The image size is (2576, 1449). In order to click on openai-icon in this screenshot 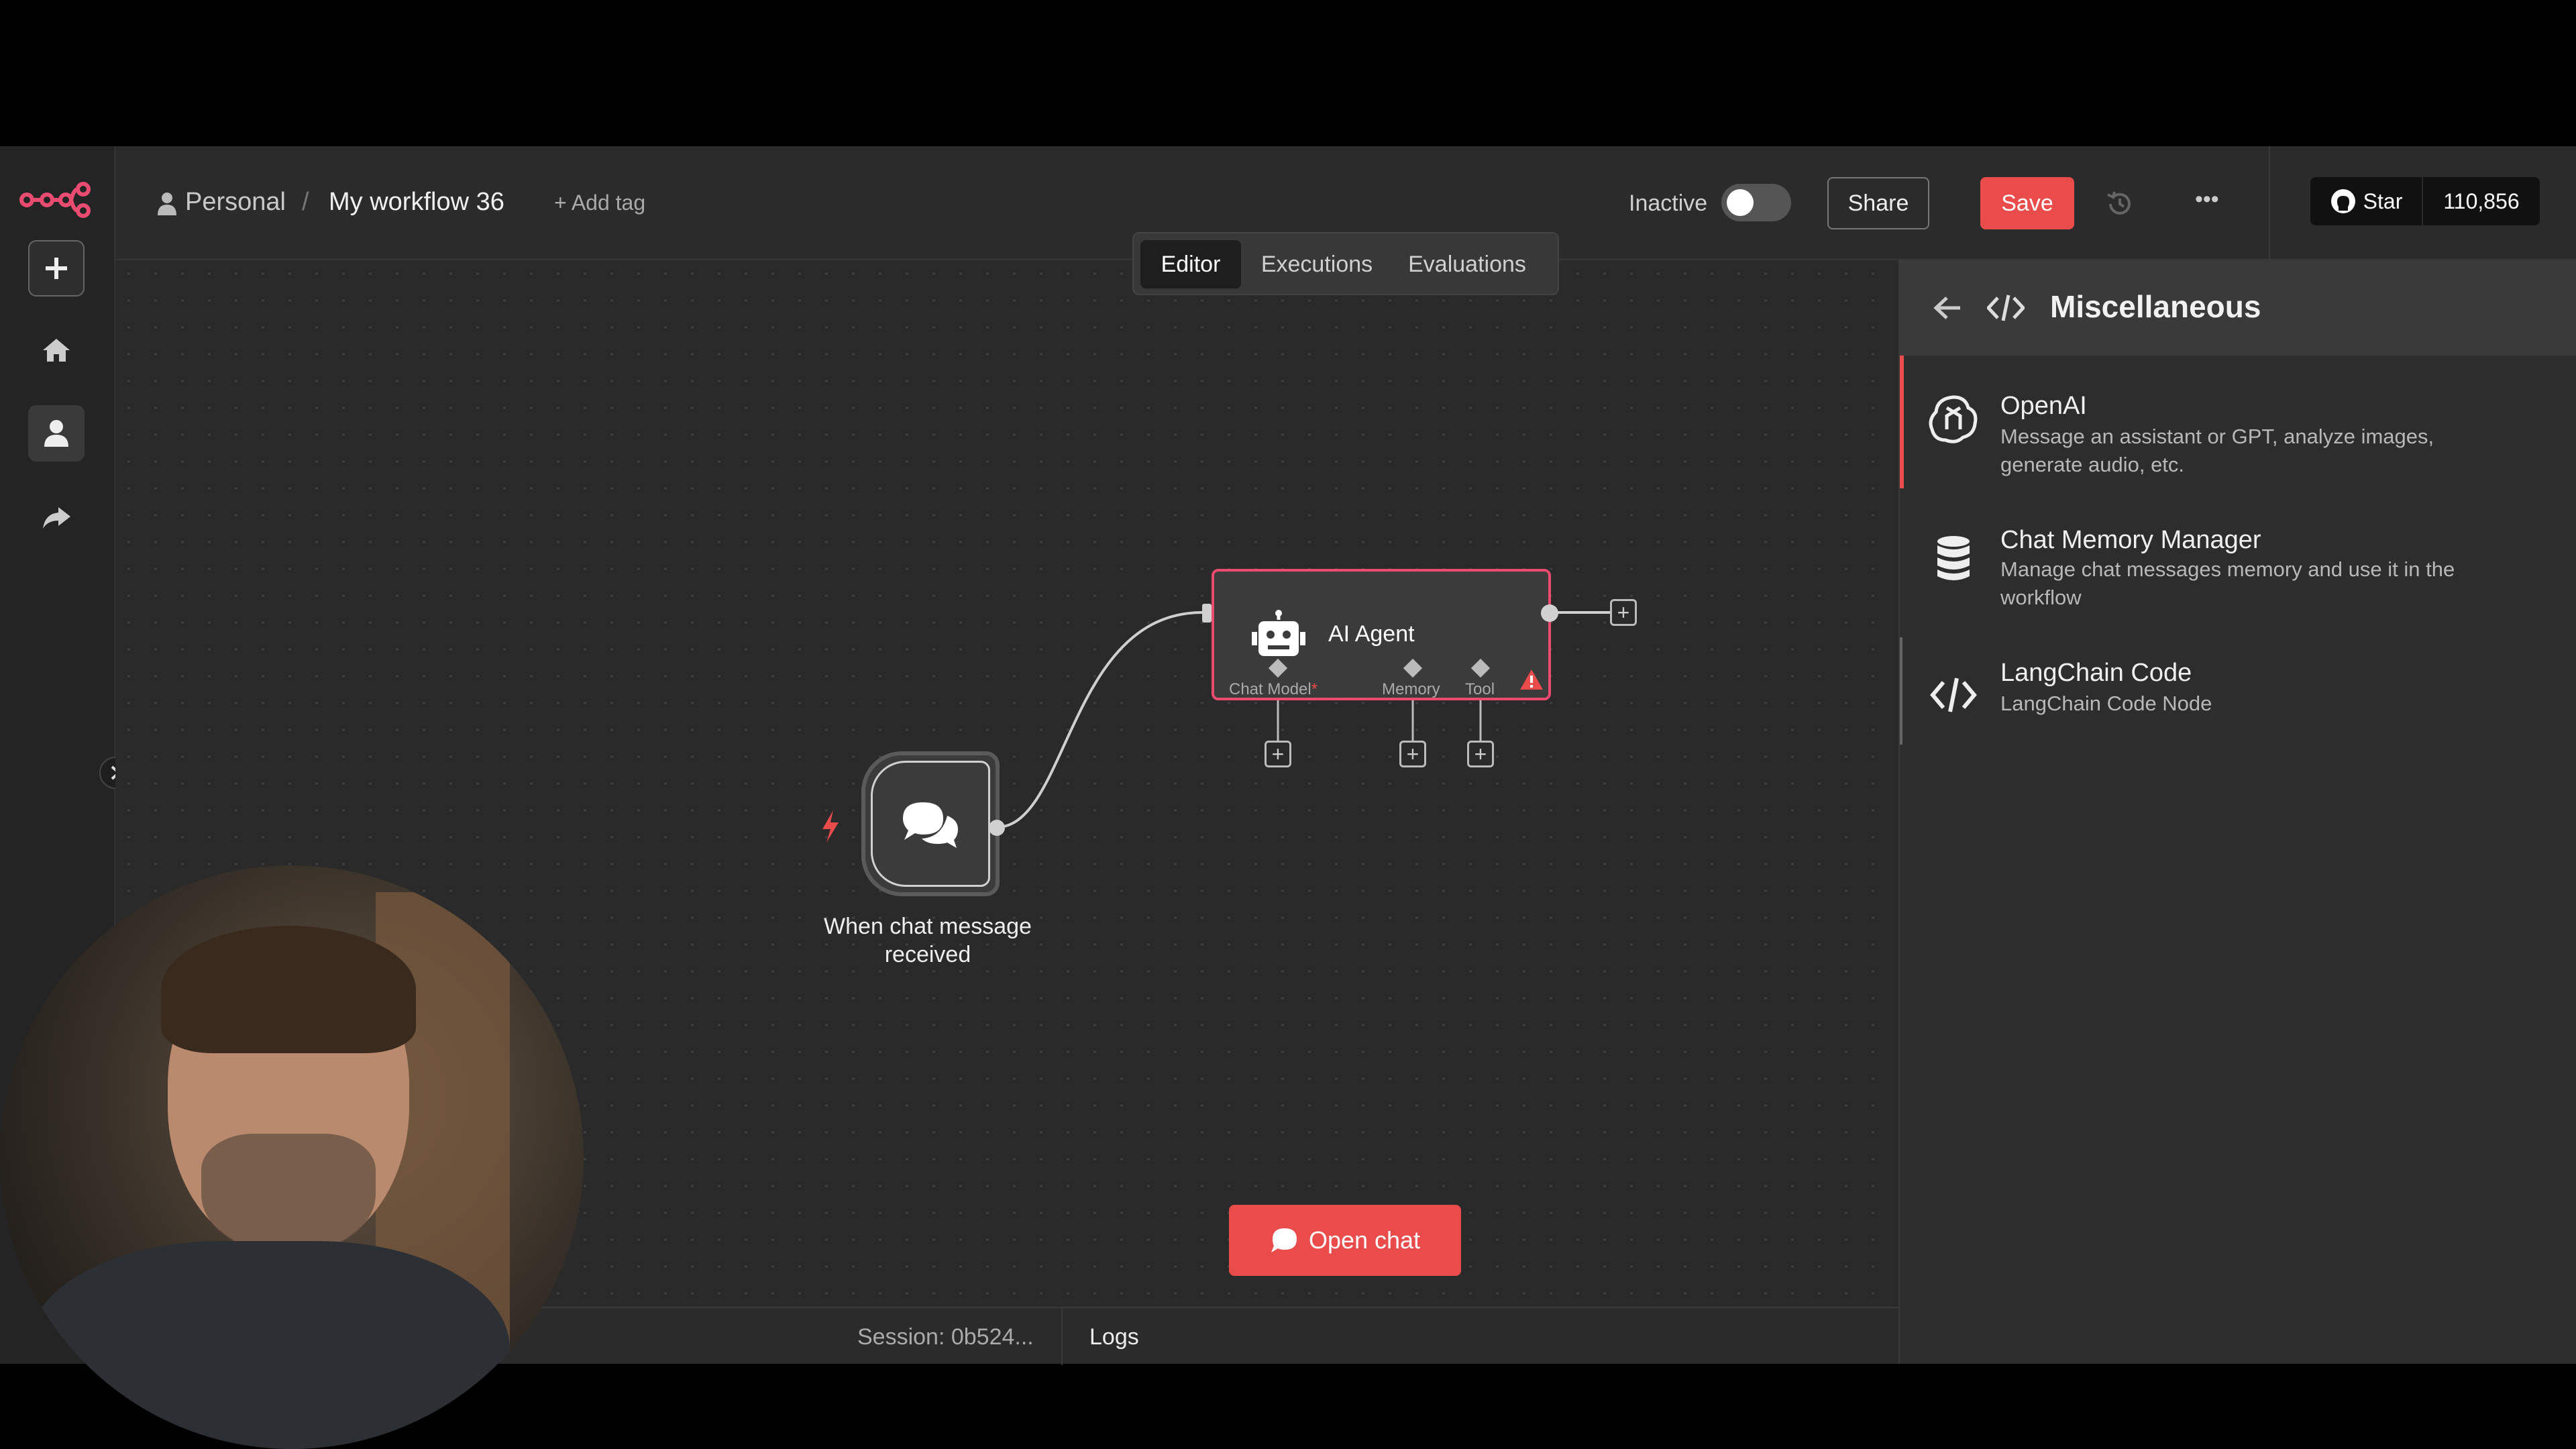, I will do `click(1953, 418)`.